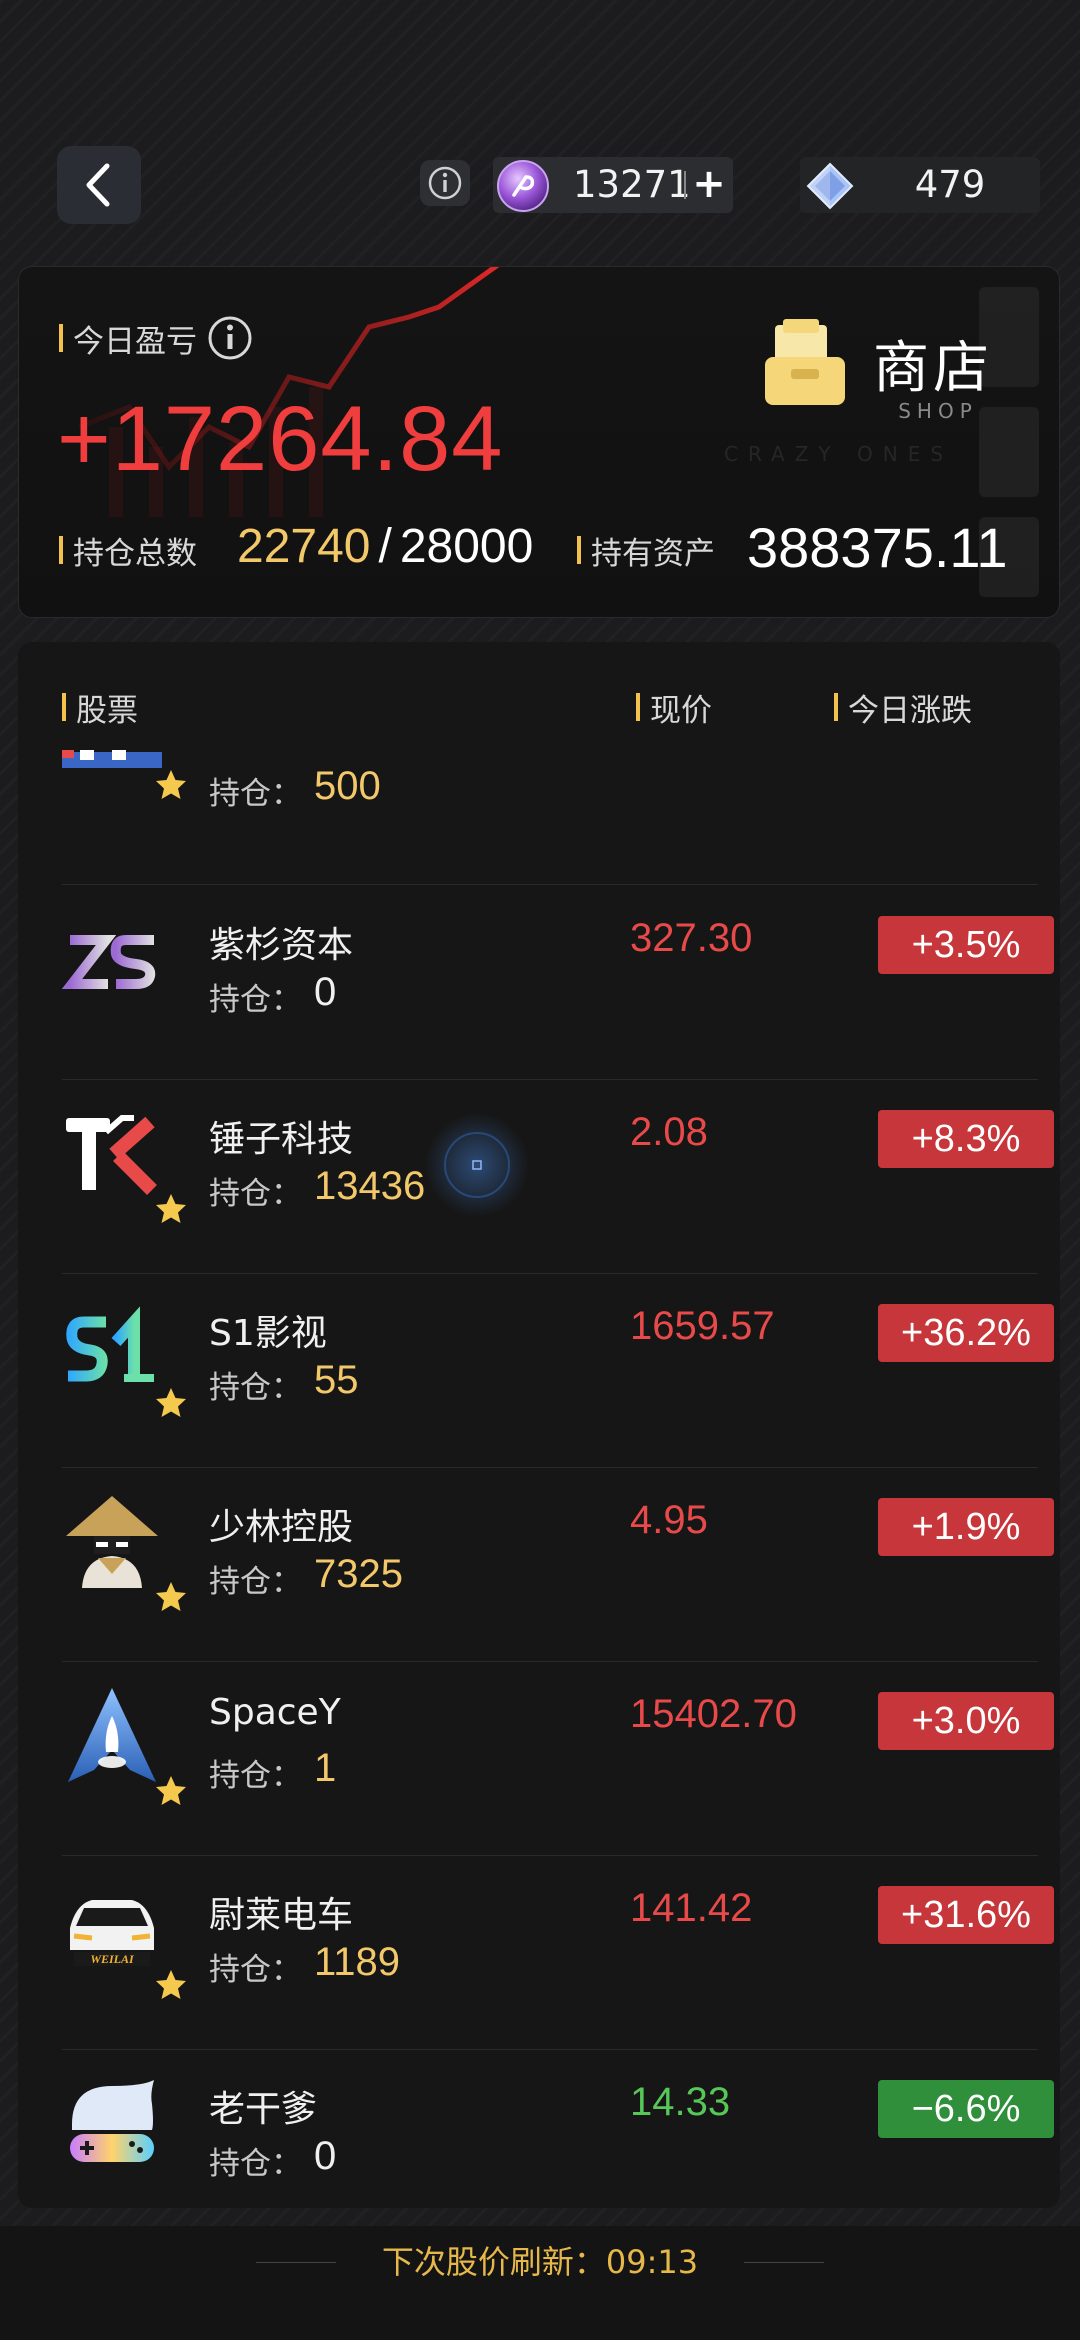 The image size is (1080, 2340). What do you see at coordinates (466, 546) in the screenshot?
I see `holdings-max: 28000` at bounding box center [466, 546].